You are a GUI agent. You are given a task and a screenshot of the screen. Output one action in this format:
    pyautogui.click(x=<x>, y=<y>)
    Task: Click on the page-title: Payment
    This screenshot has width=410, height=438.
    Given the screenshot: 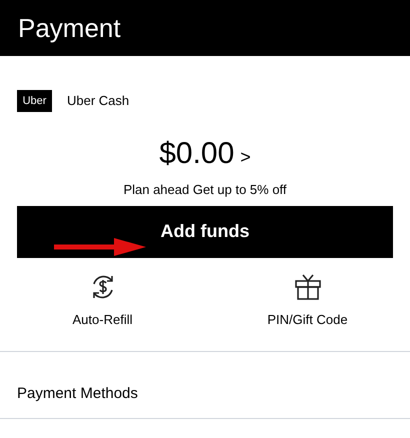 What is the action you would take?
    pyautogui.click(x=69, y=28)
    